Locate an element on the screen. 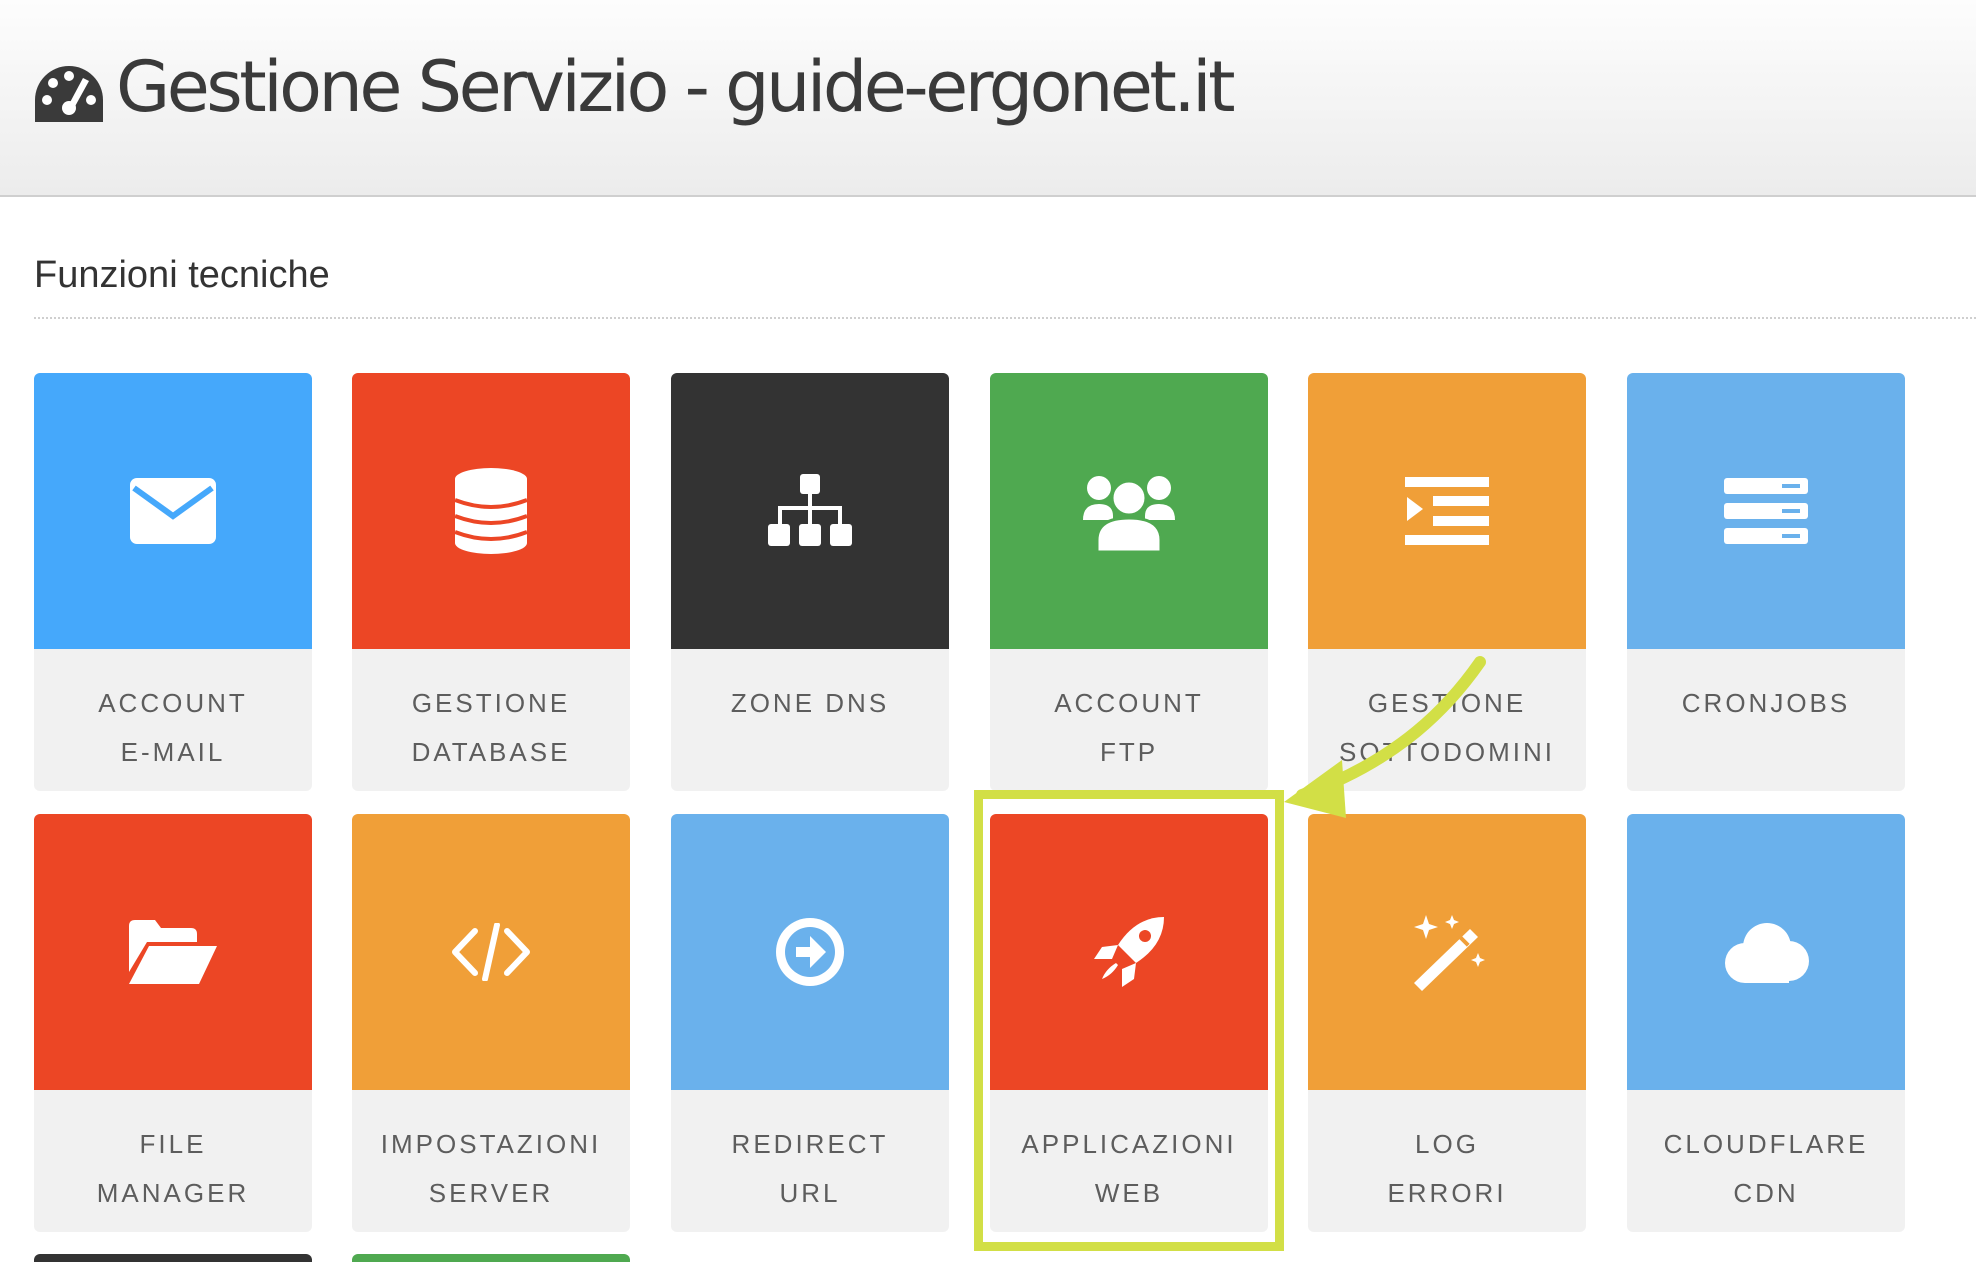 The image size is (1976, 1262). tile-label: GESTIONE DATABASE is located at coordinates (491, 720).